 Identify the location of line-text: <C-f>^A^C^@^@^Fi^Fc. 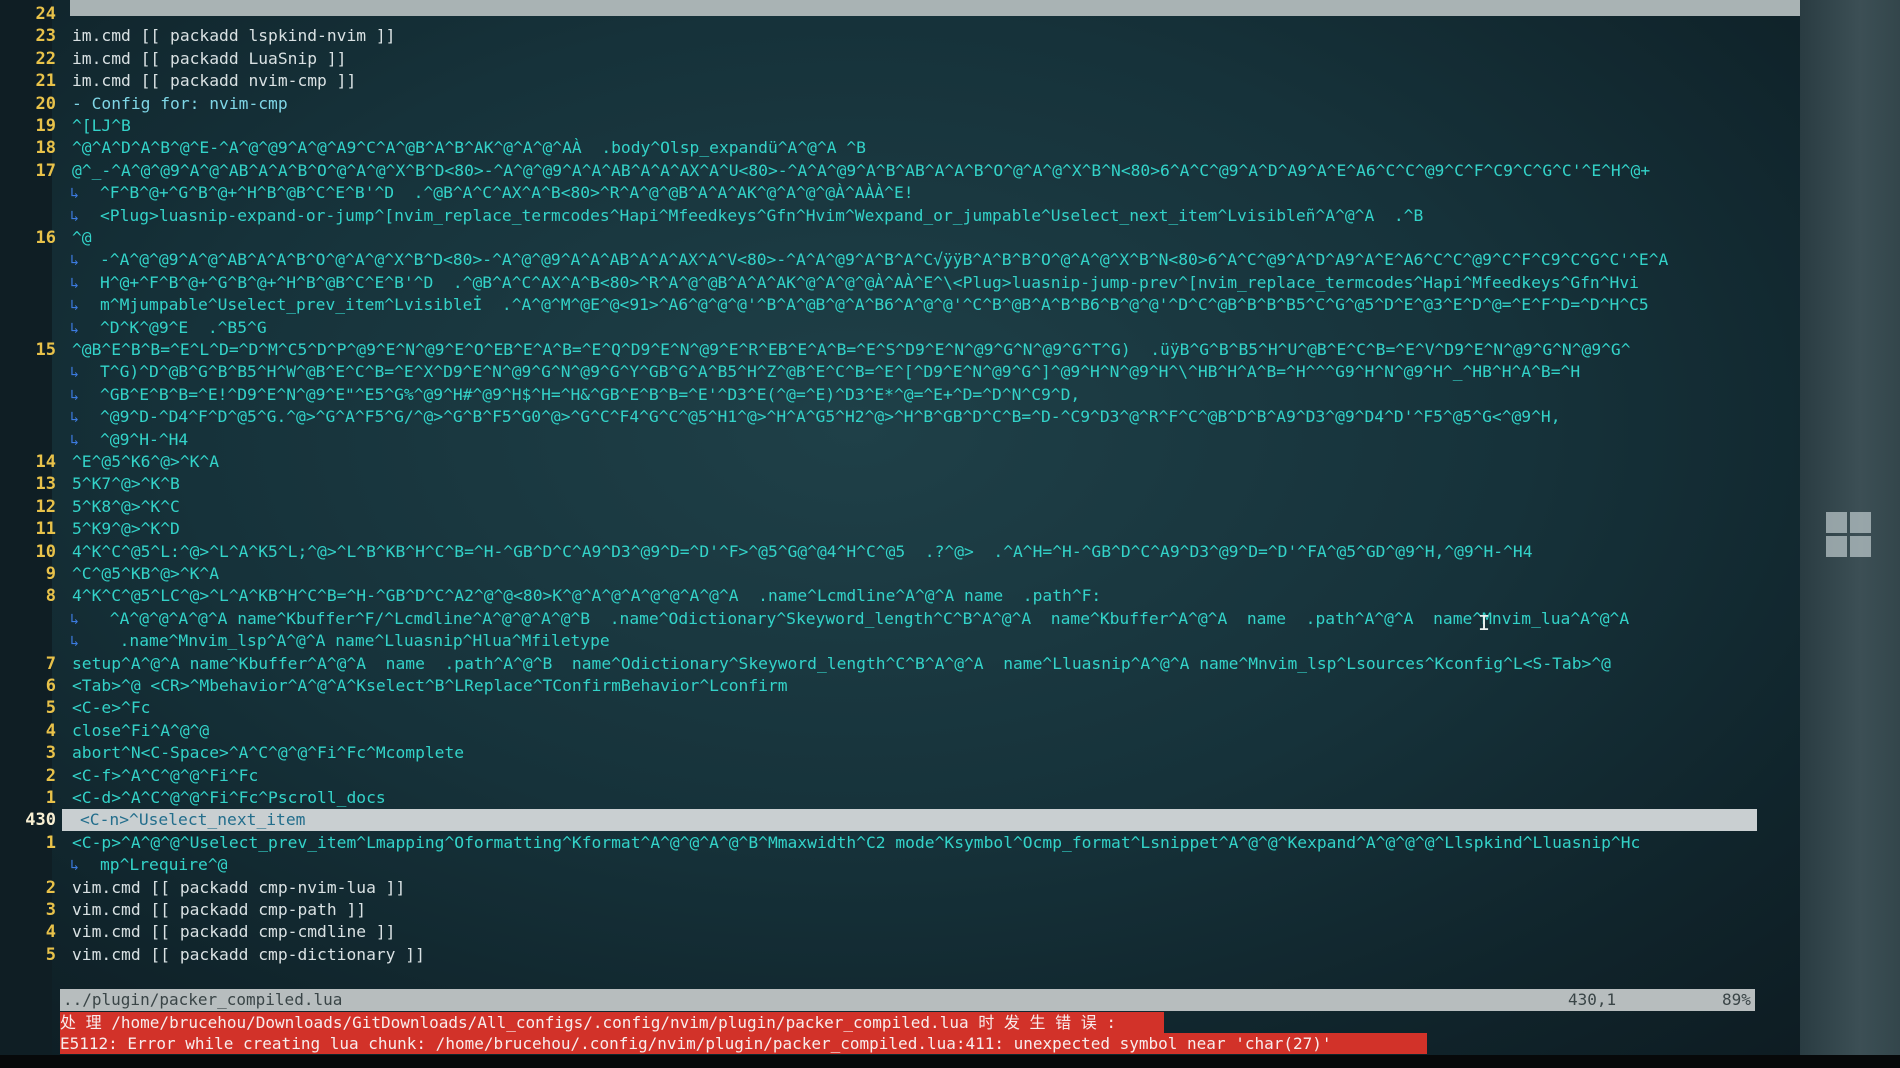
(165, 775).